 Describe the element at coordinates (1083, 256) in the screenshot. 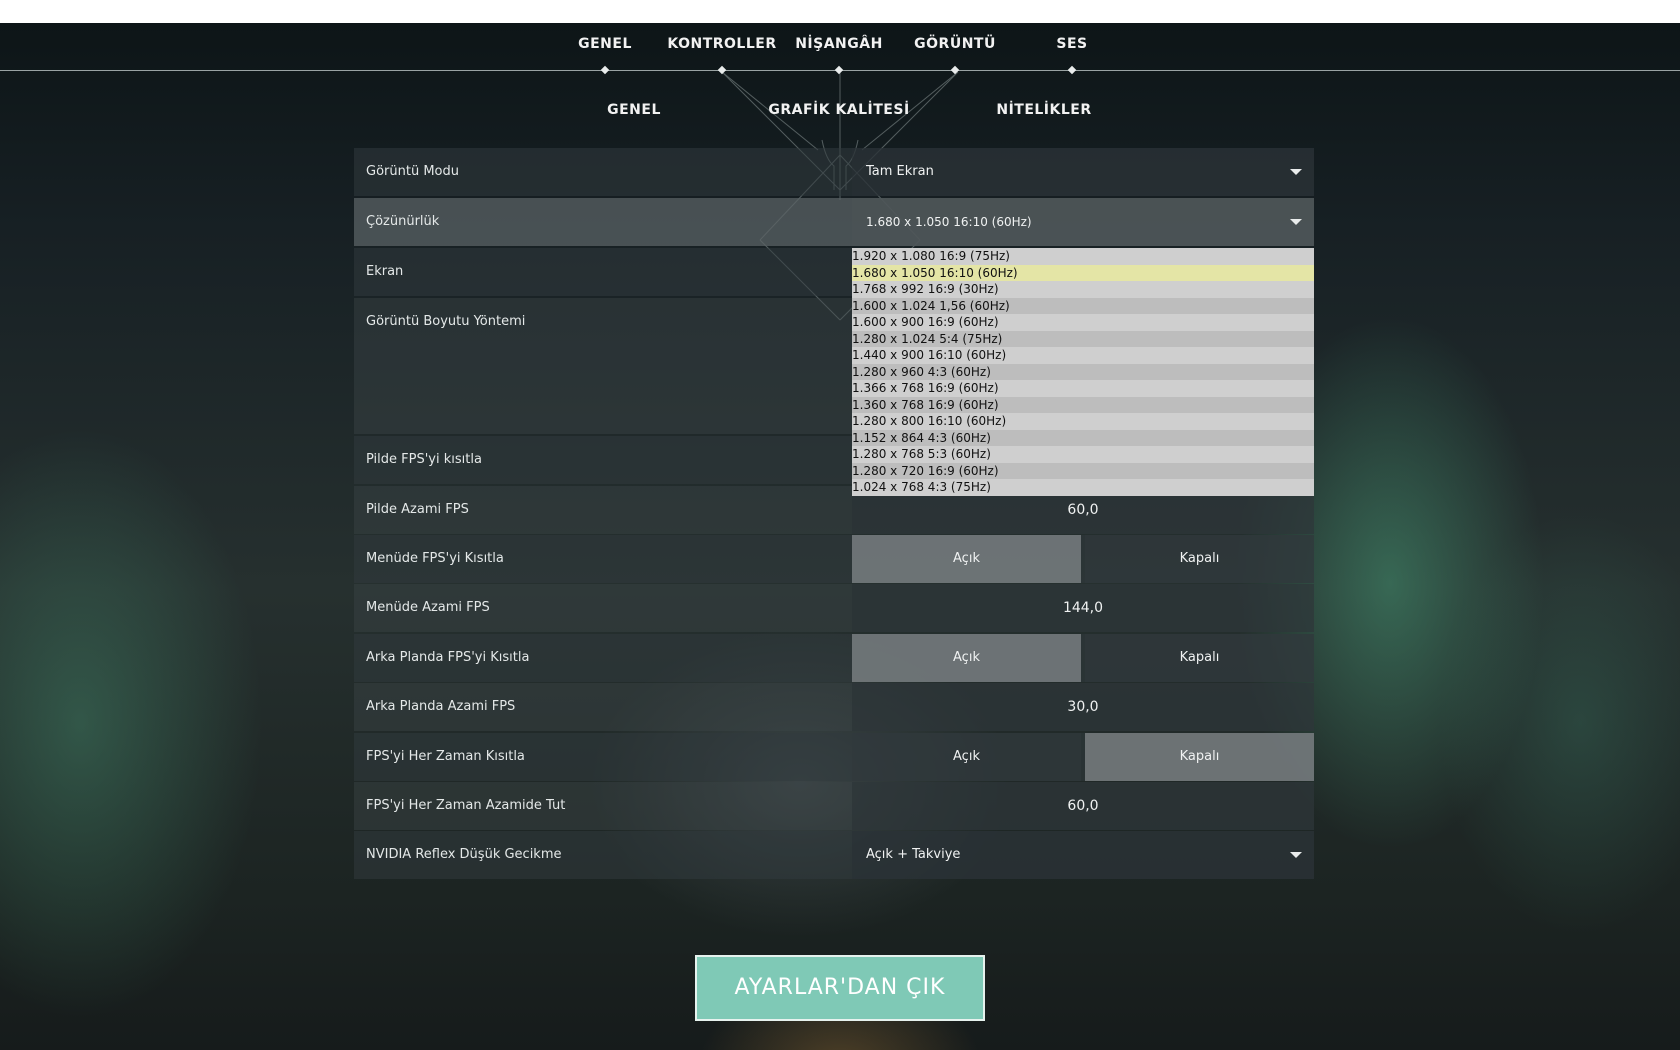

I see `resolution-option: 1.920 x 1.080 16:9 (75Hz)` at that location.